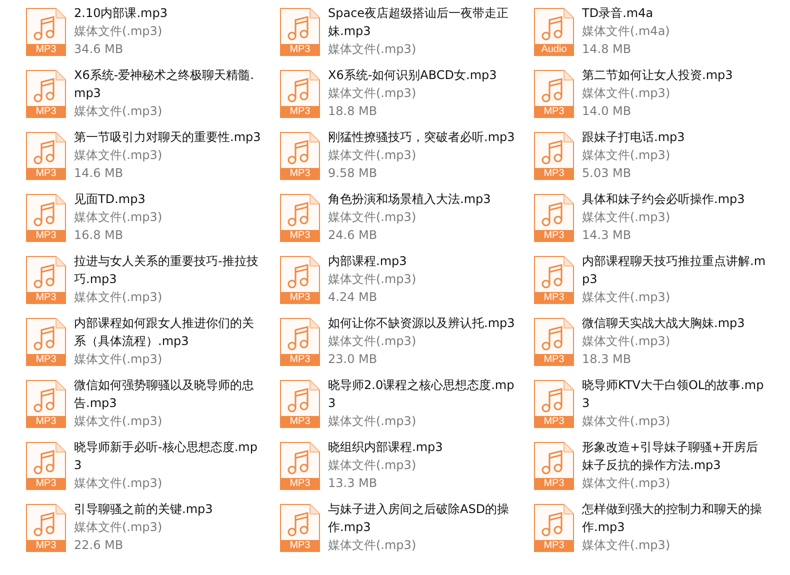 The height and width of the screenshot is (575, 790). What do you see at coordinates (168, 270) in the screenshot?
I see `file-name: 拉进与女人关系的重要技巧-推拉技巧.mp3` at bounding box center [168, 270].